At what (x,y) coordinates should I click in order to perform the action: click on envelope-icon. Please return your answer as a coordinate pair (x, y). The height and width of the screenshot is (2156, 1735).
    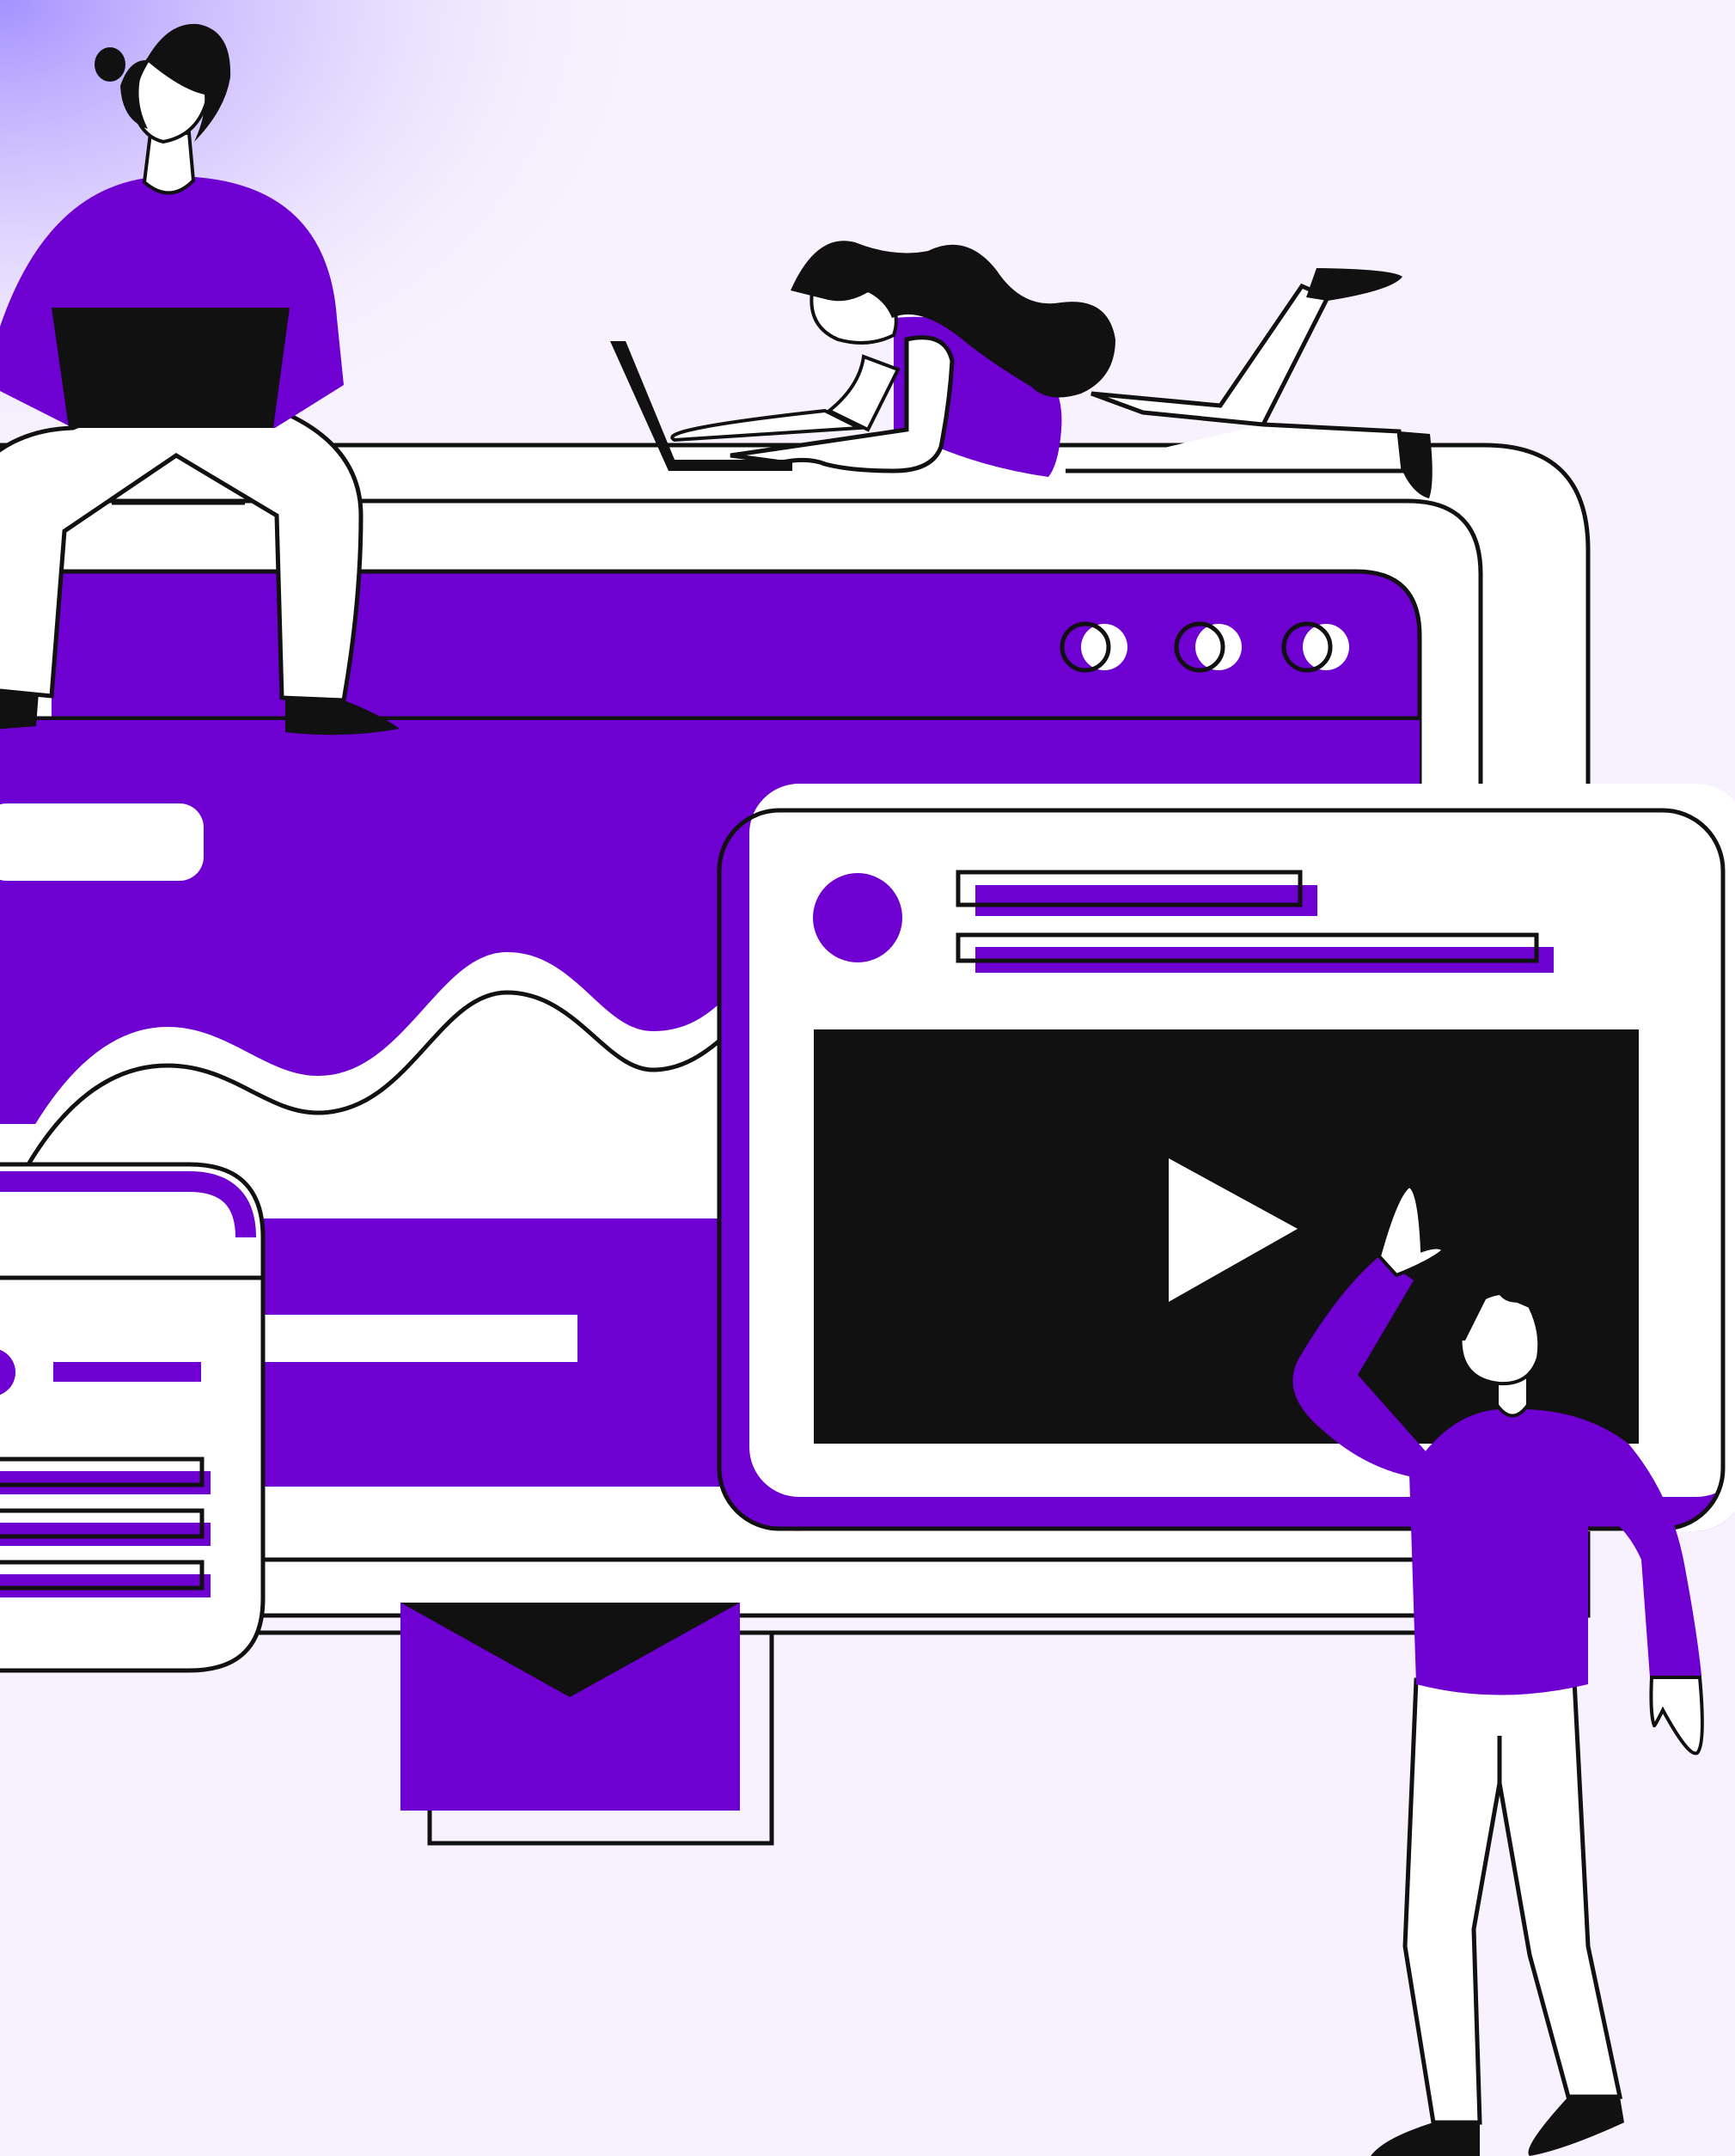
    Looking at the image, I should click on (587, 1724).